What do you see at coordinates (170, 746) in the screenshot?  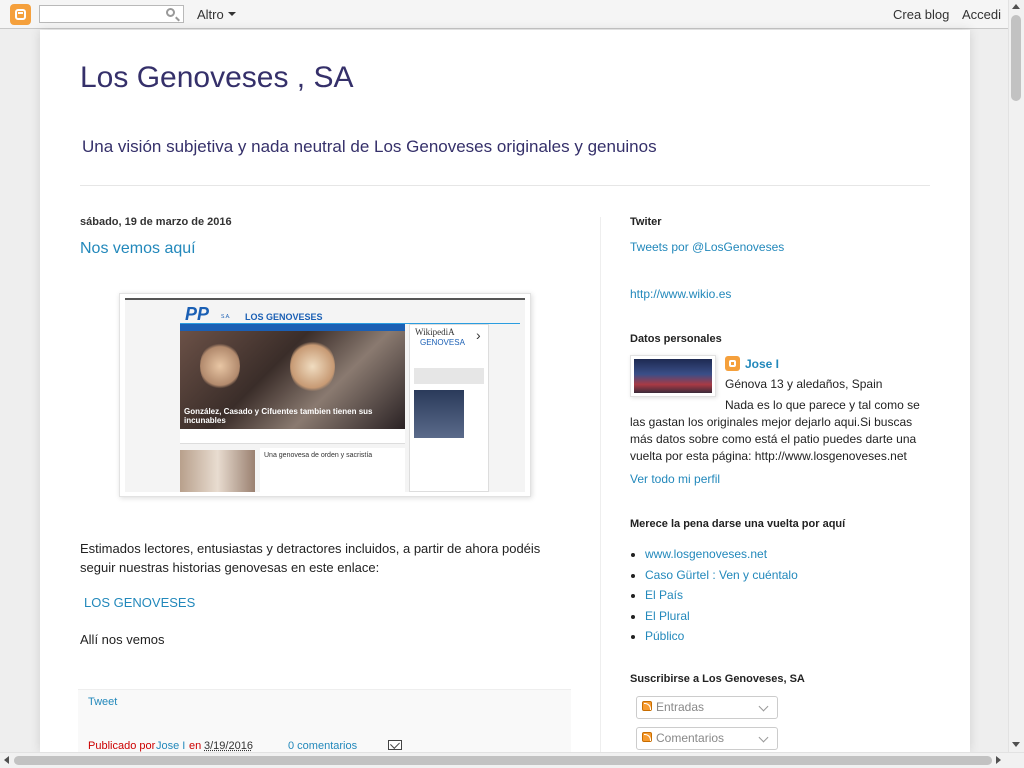 I see `post-author-link: Jose I` at bounding box center [170, 746].